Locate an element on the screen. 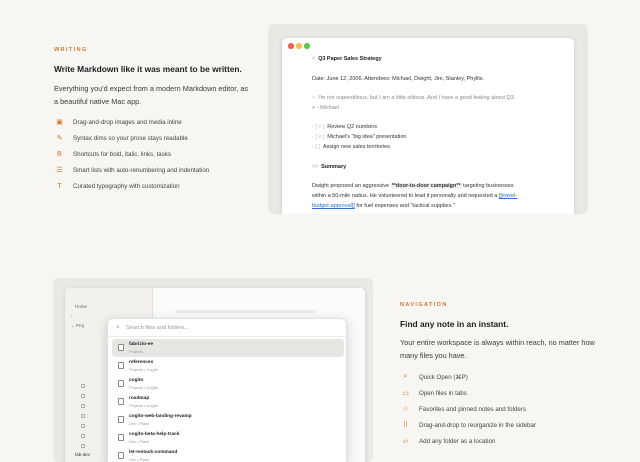 The width and height of the screenshot is (640, 462). writing-eyebrow: WRITING is located at coordinates (71, 50).